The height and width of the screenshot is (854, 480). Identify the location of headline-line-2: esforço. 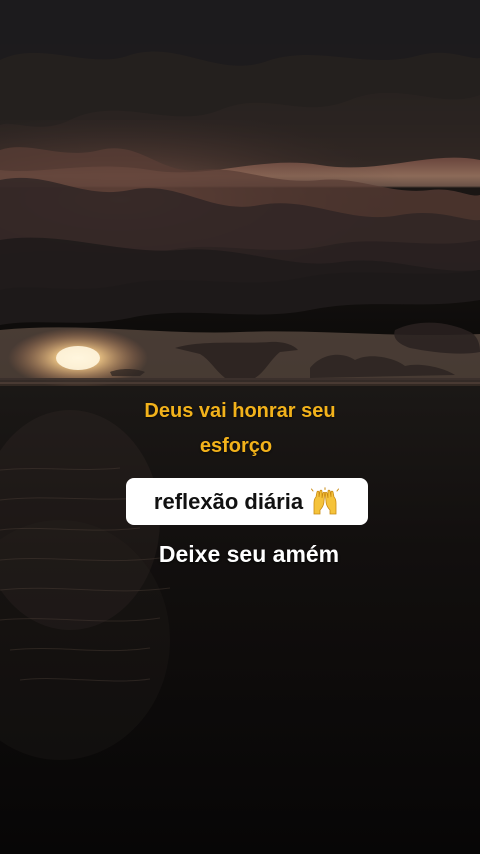
(236, 446).